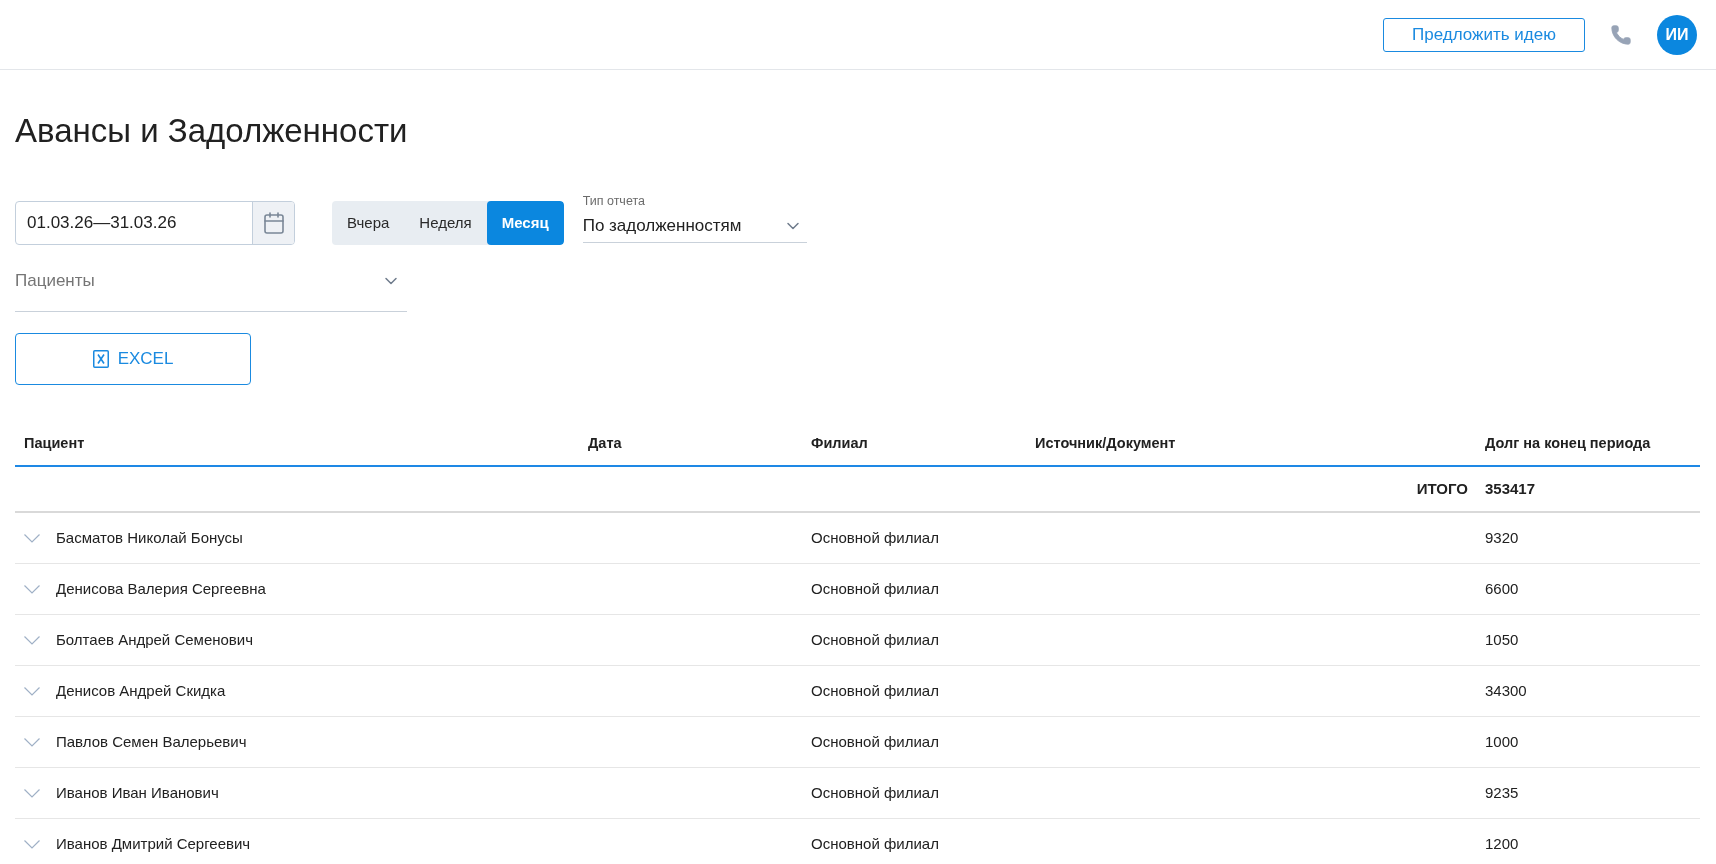  What do you see at coordinates (133, 359) in the screenshot?
I see `excel-export-button: EXCEL` at bounding box center [133, 359].